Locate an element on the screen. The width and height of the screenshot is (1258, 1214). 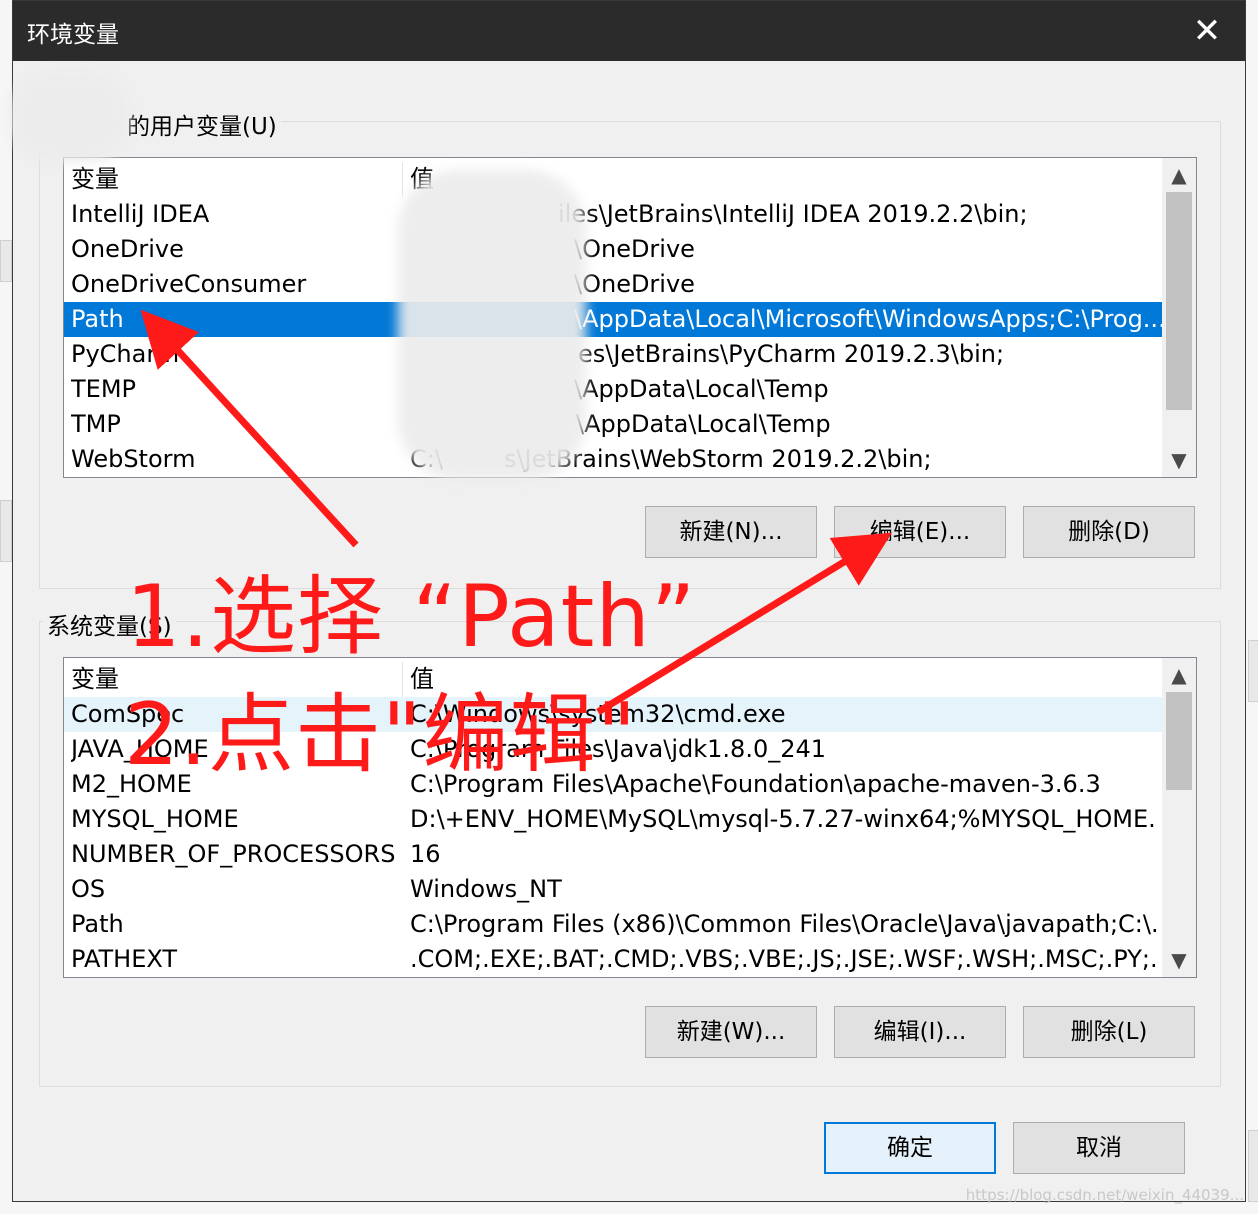
annotation-step1: 1.选择 “Path” is located at coordinates (411, 617).